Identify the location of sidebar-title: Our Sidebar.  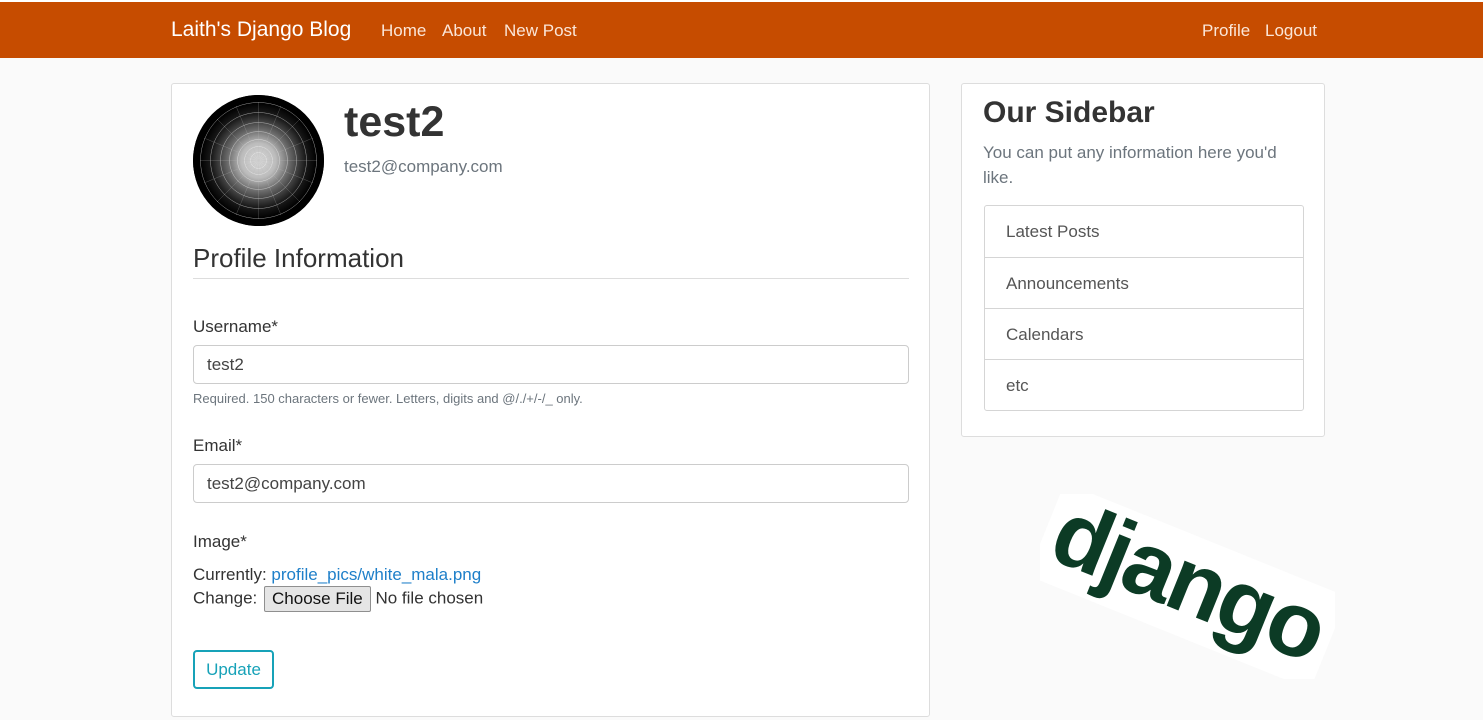
(1069, 112).